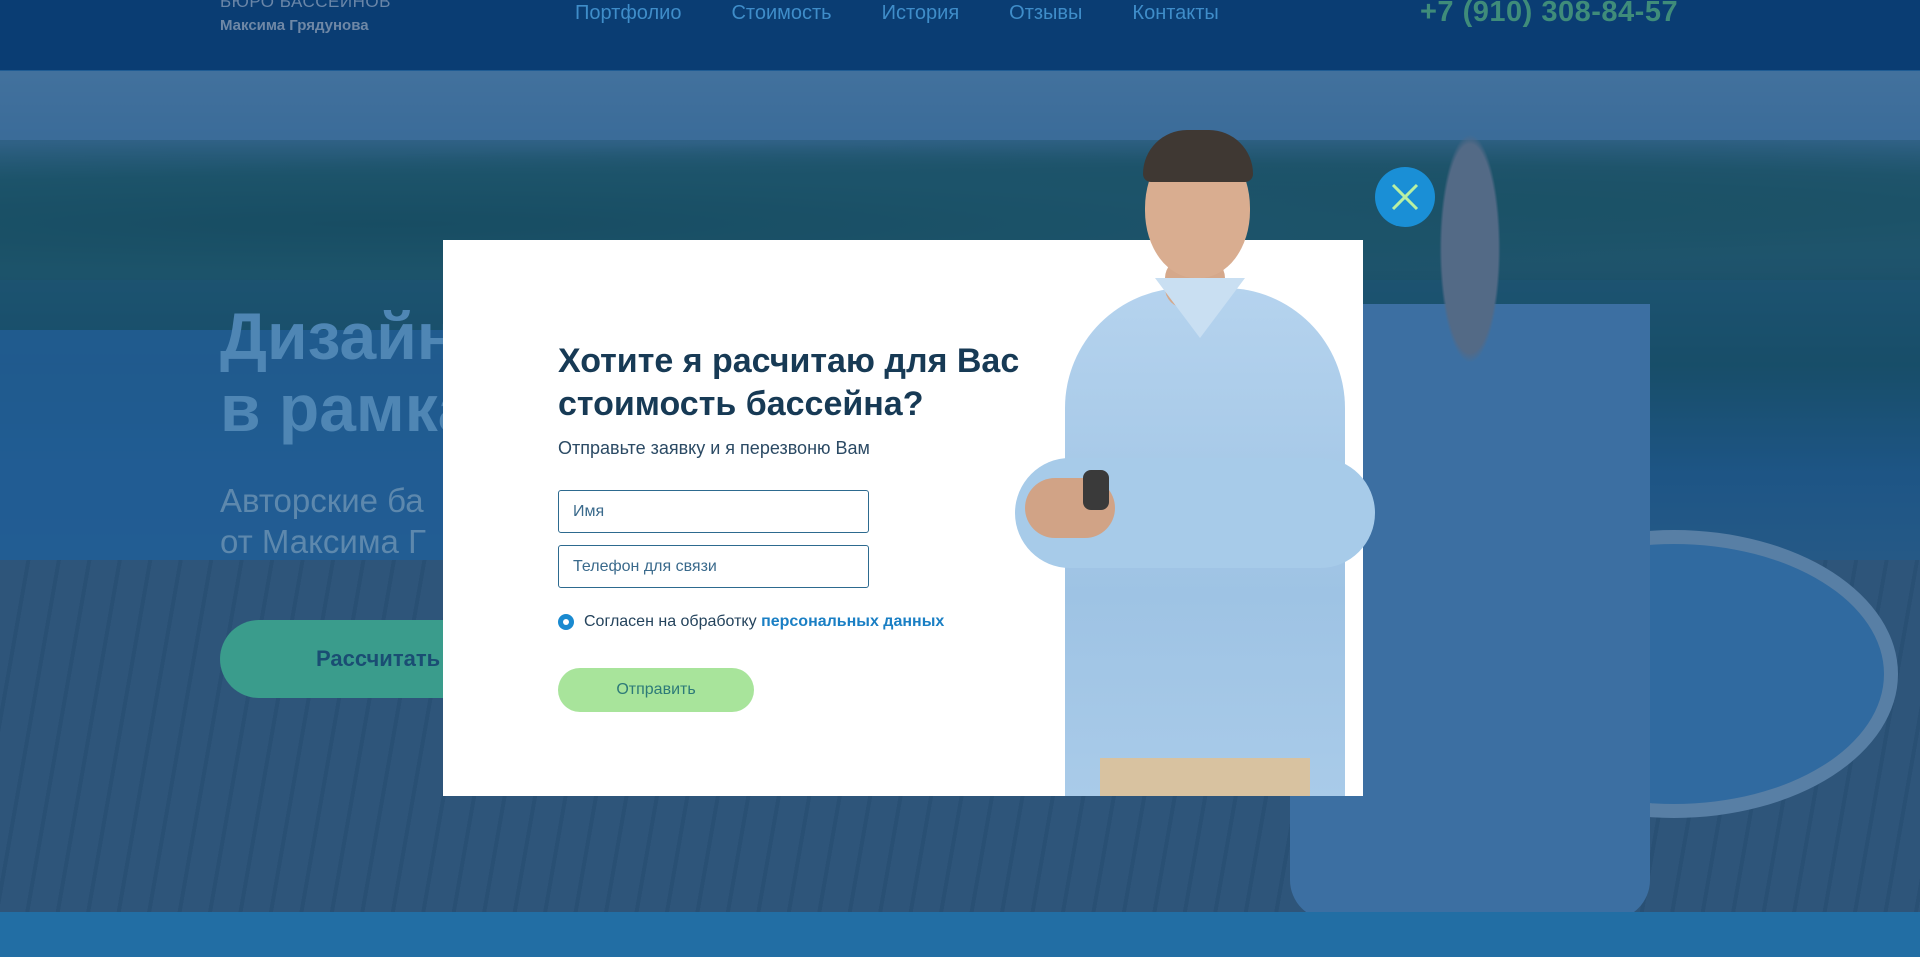  Describe the element at coordinates (781, 13) in the screenshot. I see `nav-item-pricing: Стоимость` at that location.